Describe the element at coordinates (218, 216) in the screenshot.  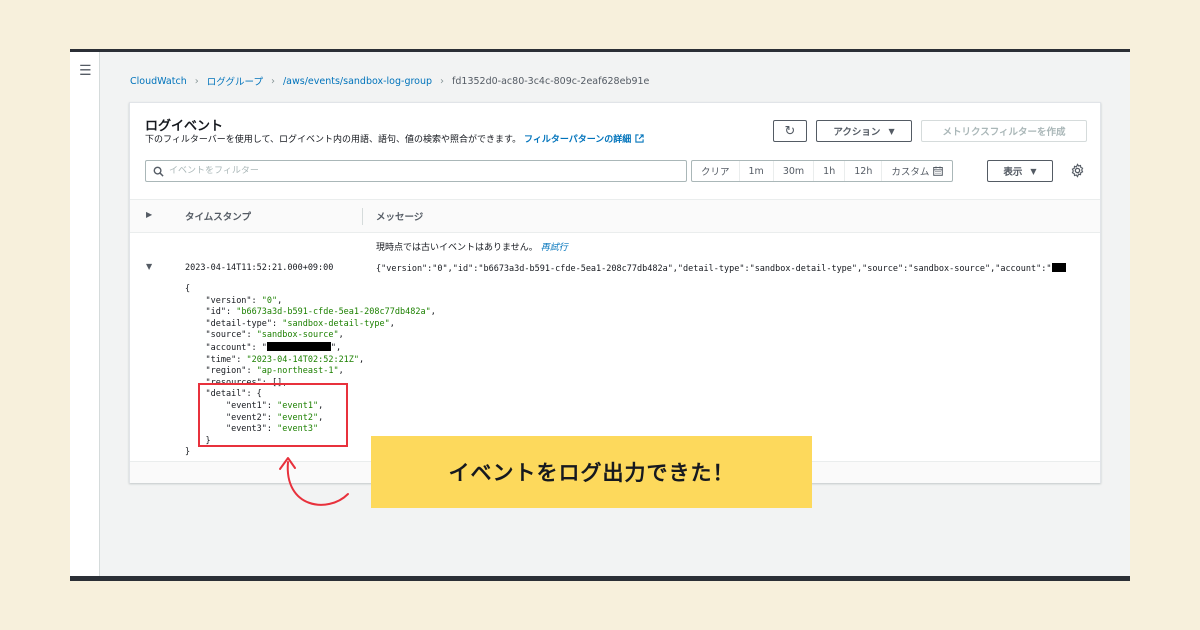
I see `timestamp-header: タイムスタンプ` at that location.